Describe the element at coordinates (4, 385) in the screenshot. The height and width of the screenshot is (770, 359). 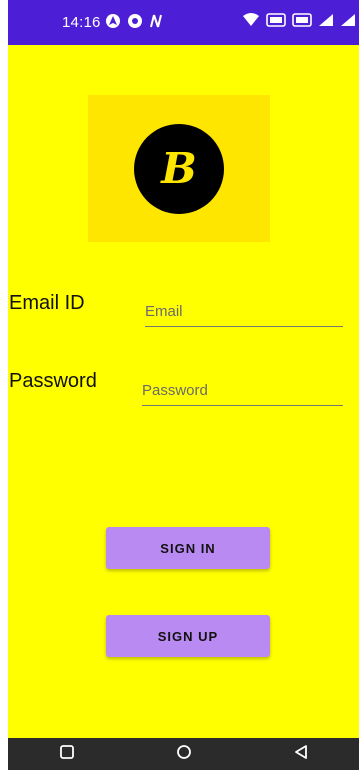
I see `screen-left-margin` at that location.